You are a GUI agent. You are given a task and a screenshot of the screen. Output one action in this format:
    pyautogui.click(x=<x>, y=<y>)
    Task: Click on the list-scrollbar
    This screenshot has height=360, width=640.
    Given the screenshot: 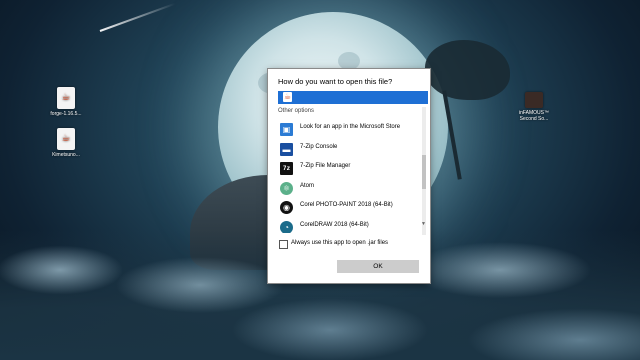 What is the action you would take?
    pyautogui.click(x=424, y=171)
    